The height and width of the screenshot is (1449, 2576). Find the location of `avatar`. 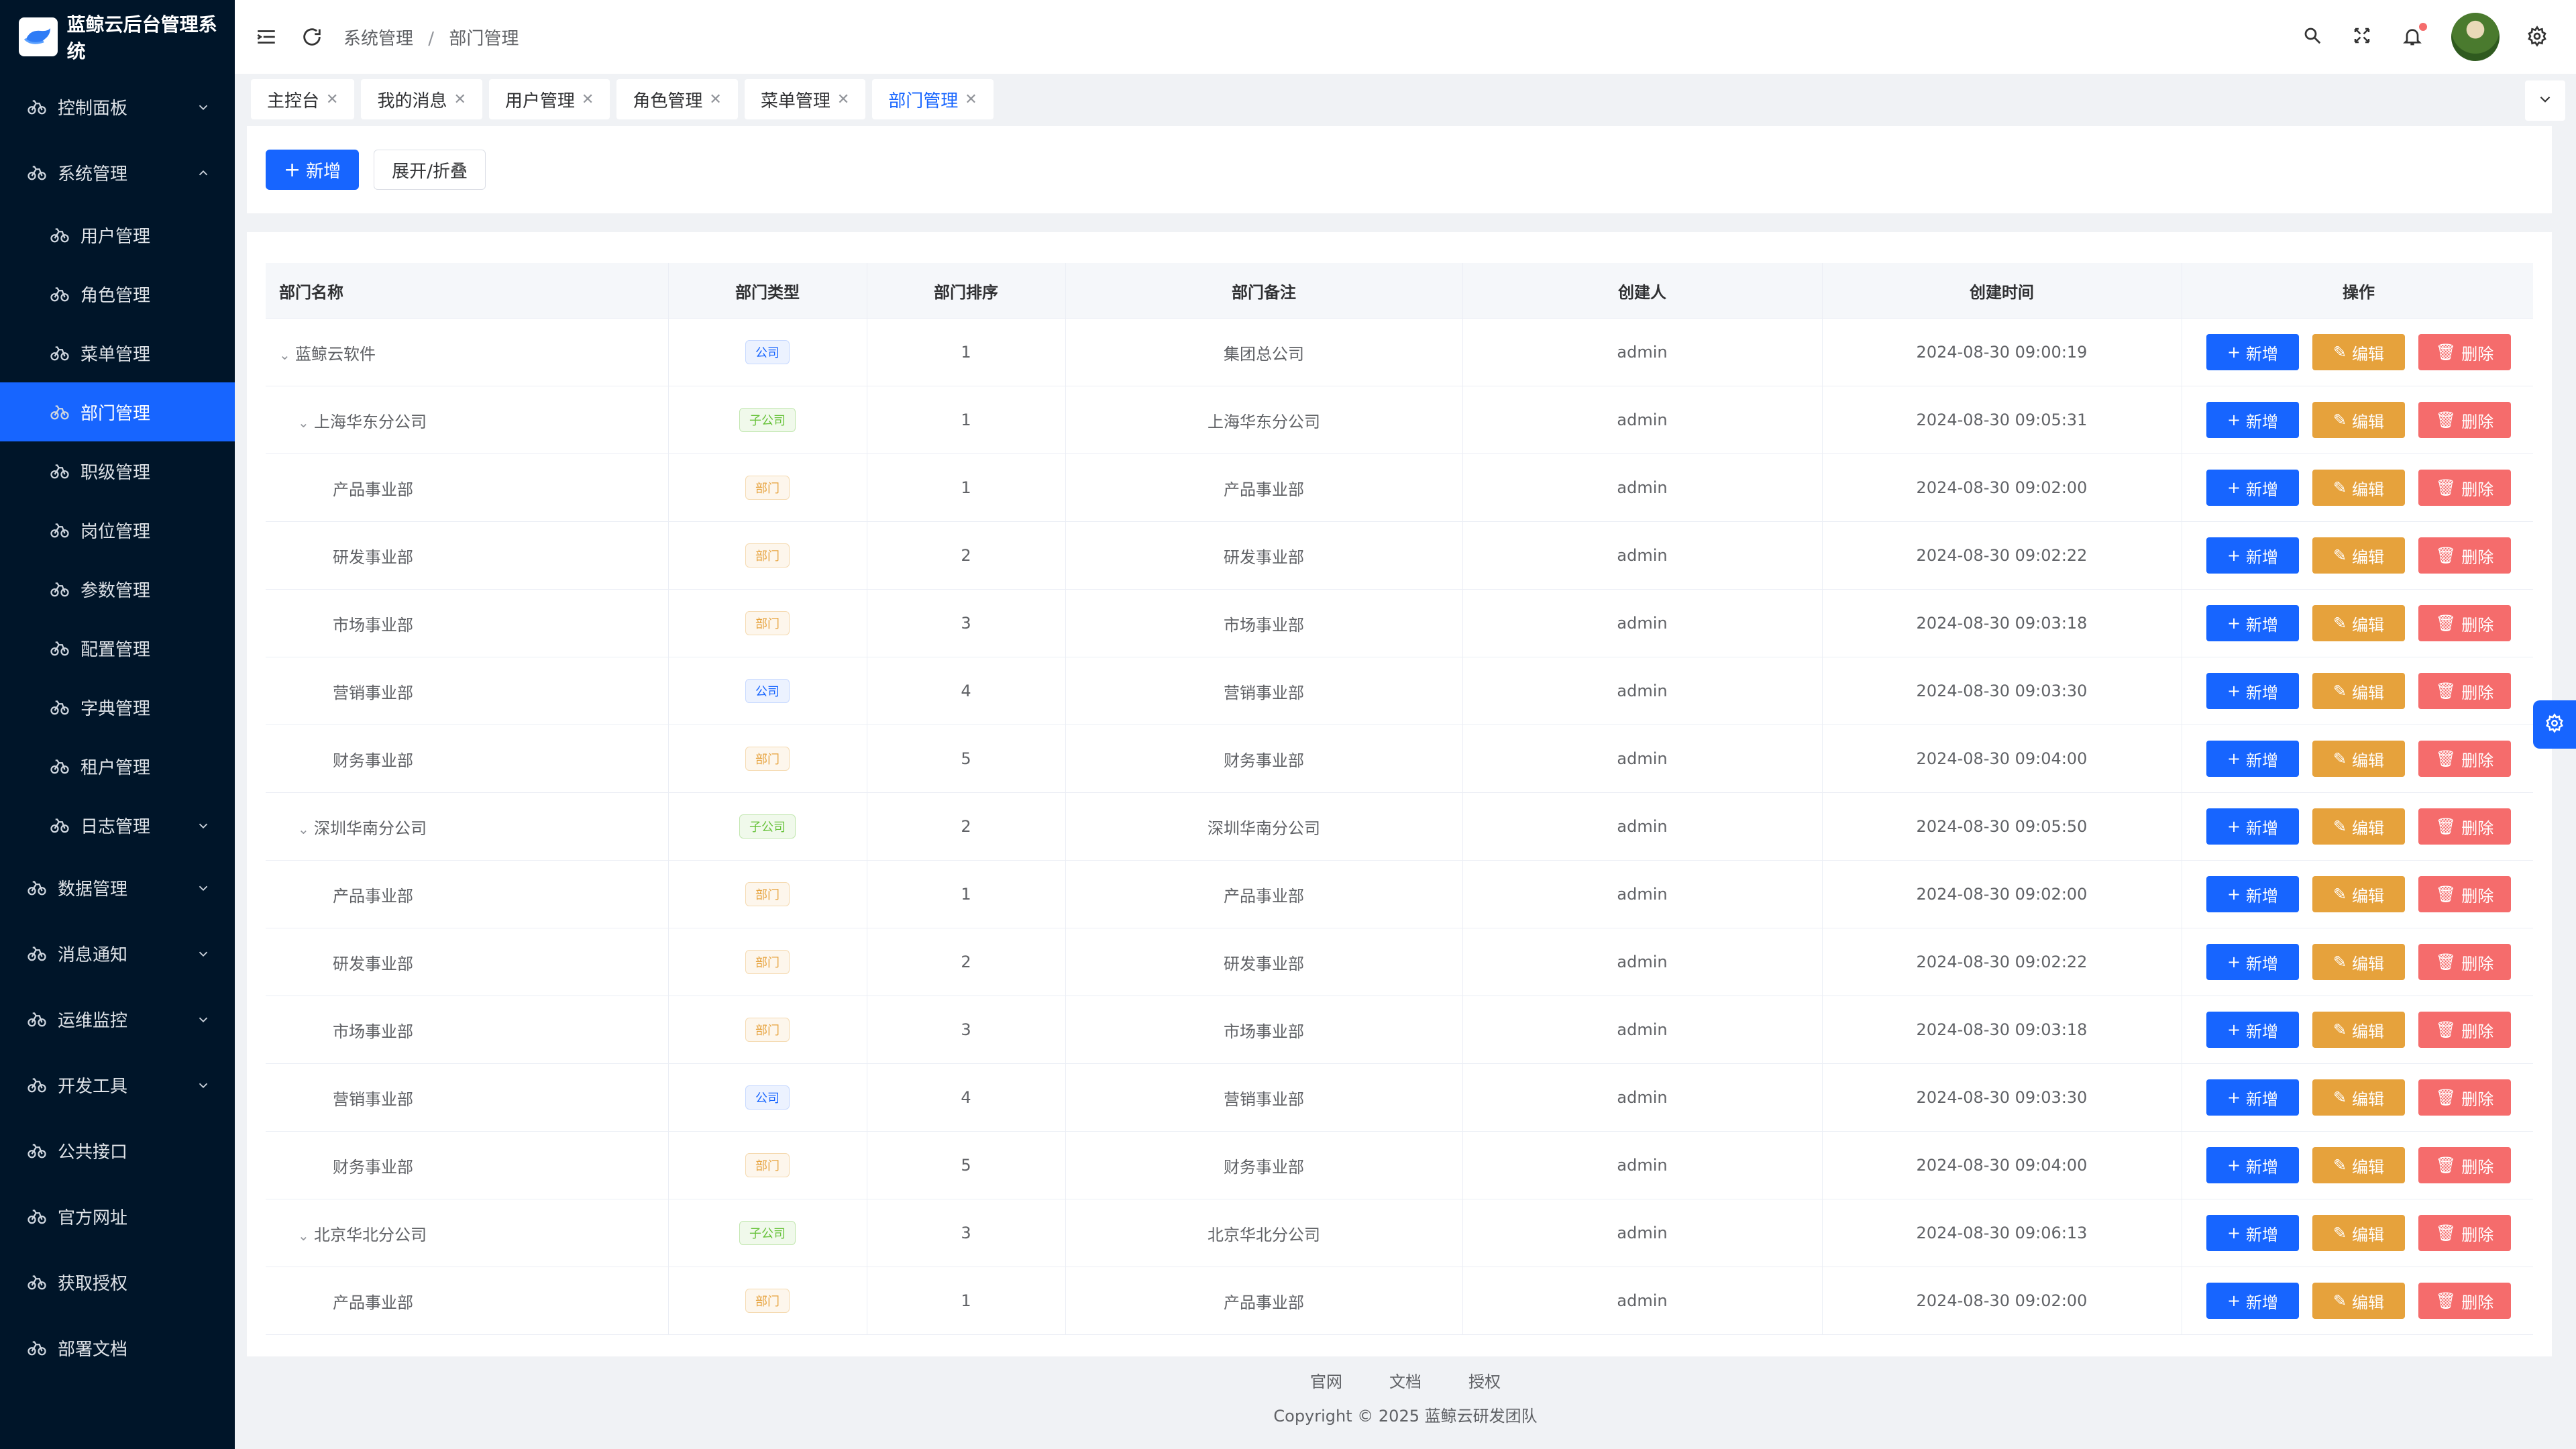

avatar is located at coordinates (2475, 37).